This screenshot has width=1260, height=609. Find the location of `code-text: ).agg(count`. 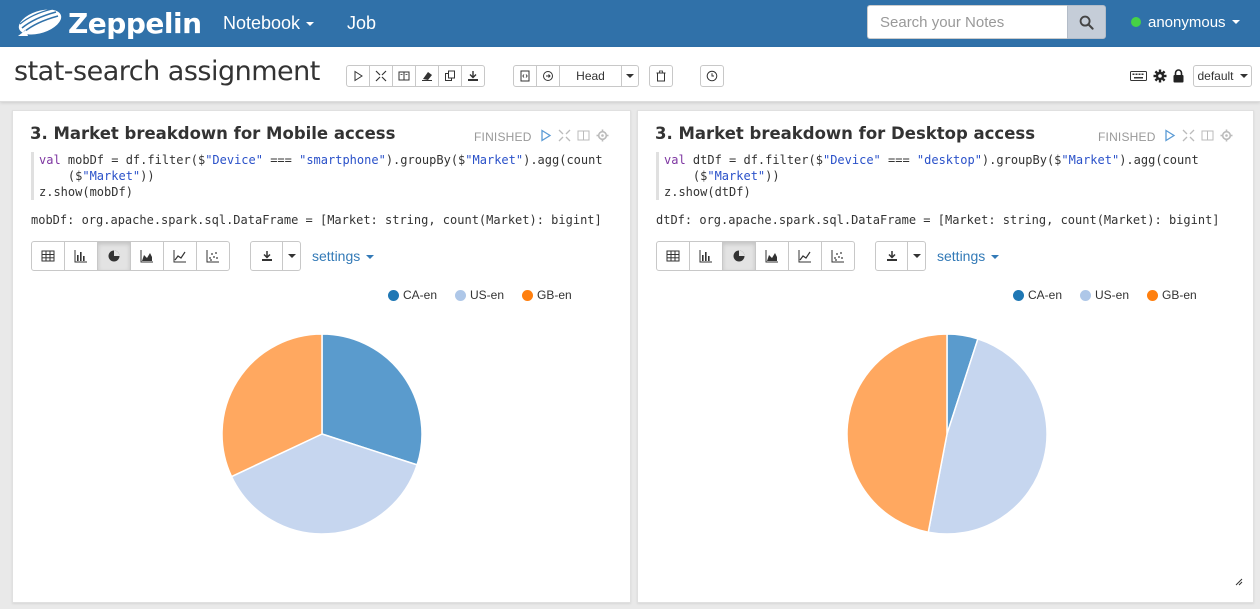

code-text: ).agg(count is located at coordinates (563, 160).